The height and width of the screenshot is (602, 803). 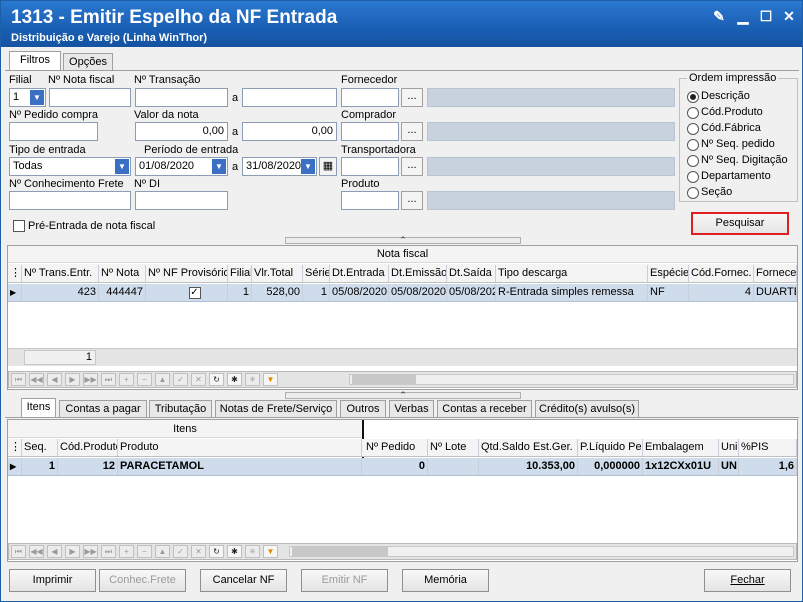 What do you see at coordinates (445, 580) in the screenshot?
I see `memoria-button: Memória` at bounding box center [445, 580].